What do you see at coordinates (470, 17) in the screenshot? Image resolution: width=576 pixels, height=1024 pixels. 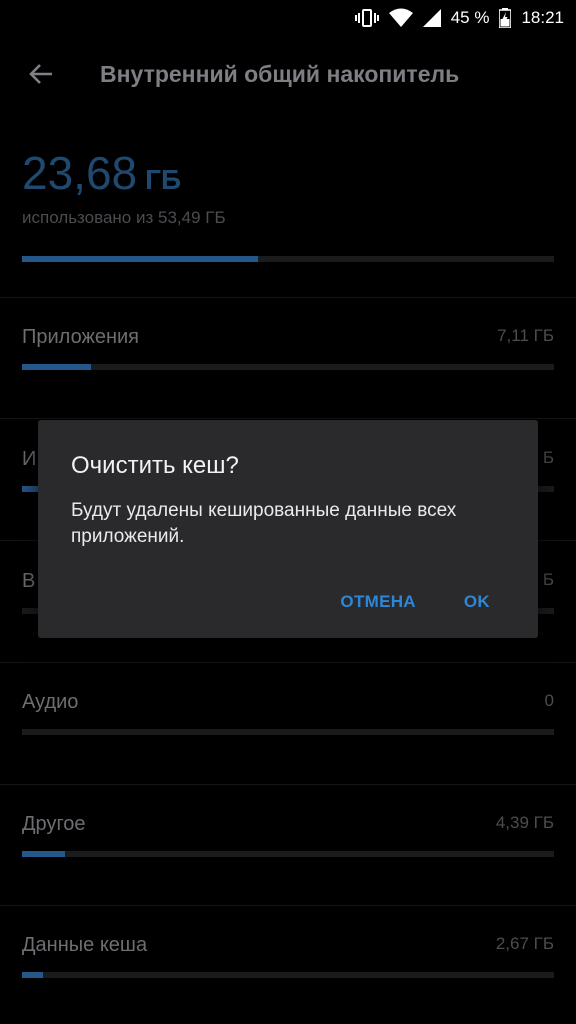 I see `battery-percent: 45 %` at bounding box center [470, 17].